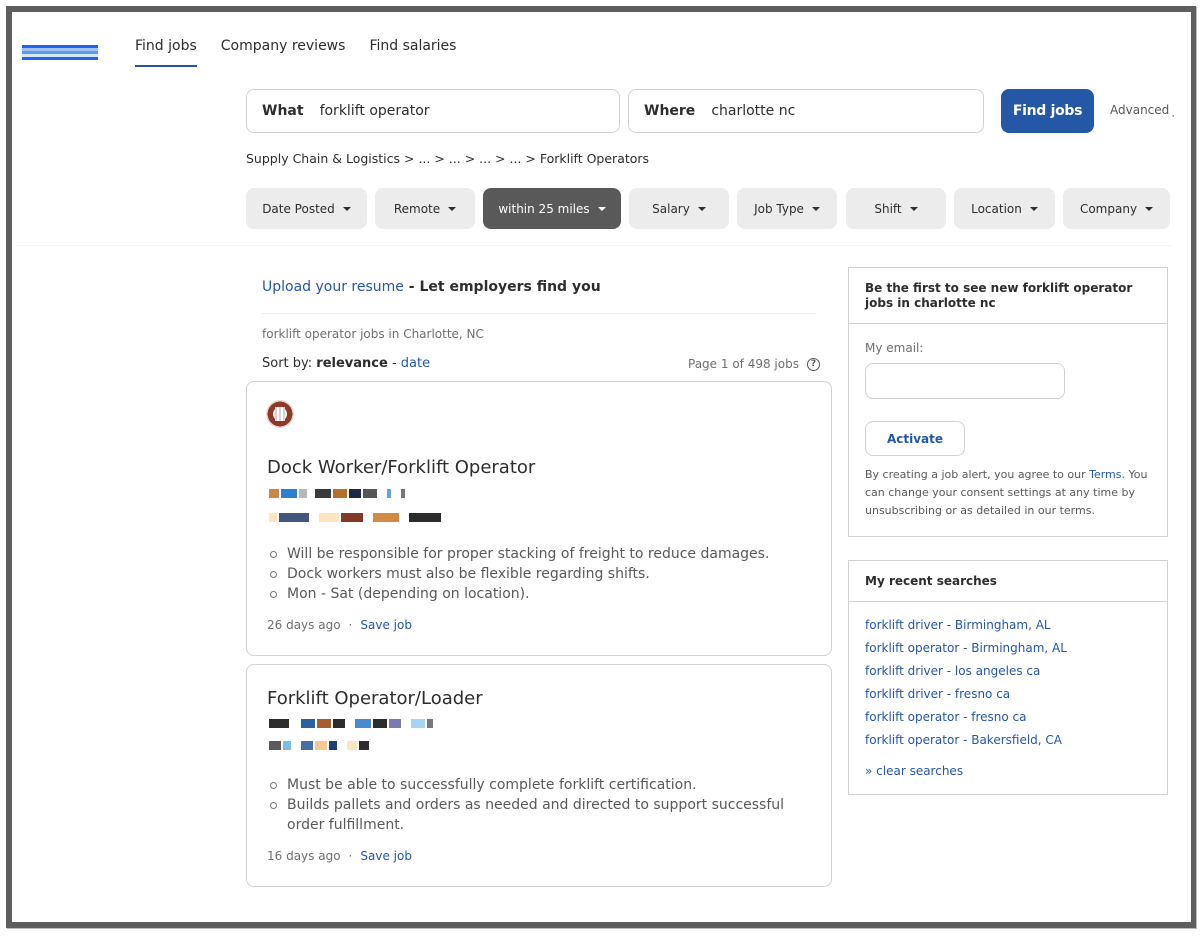 This screenshot has width=1201, height=937. Describe the element at coordinates (1047, 111) in the screenshot. I see `find-jobs-button: Find jobs` at that location.